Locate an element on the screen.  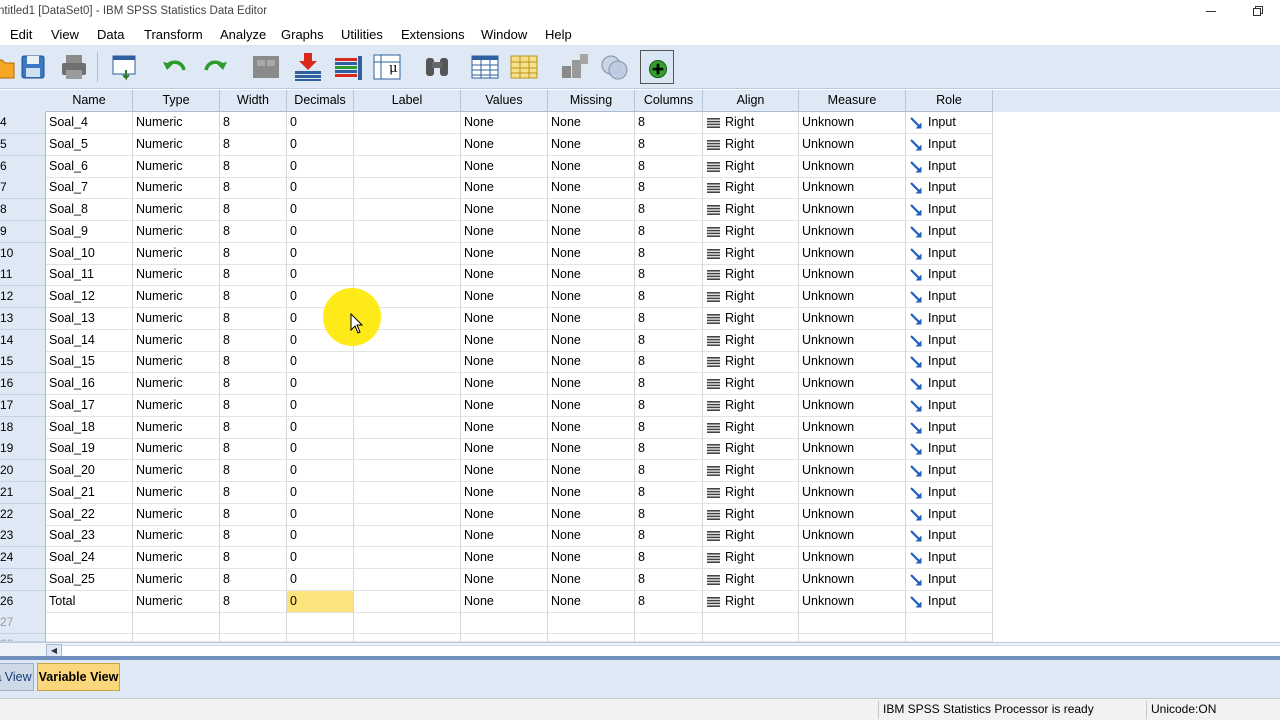
row-number: 17 is located at coordinates (23, 406).